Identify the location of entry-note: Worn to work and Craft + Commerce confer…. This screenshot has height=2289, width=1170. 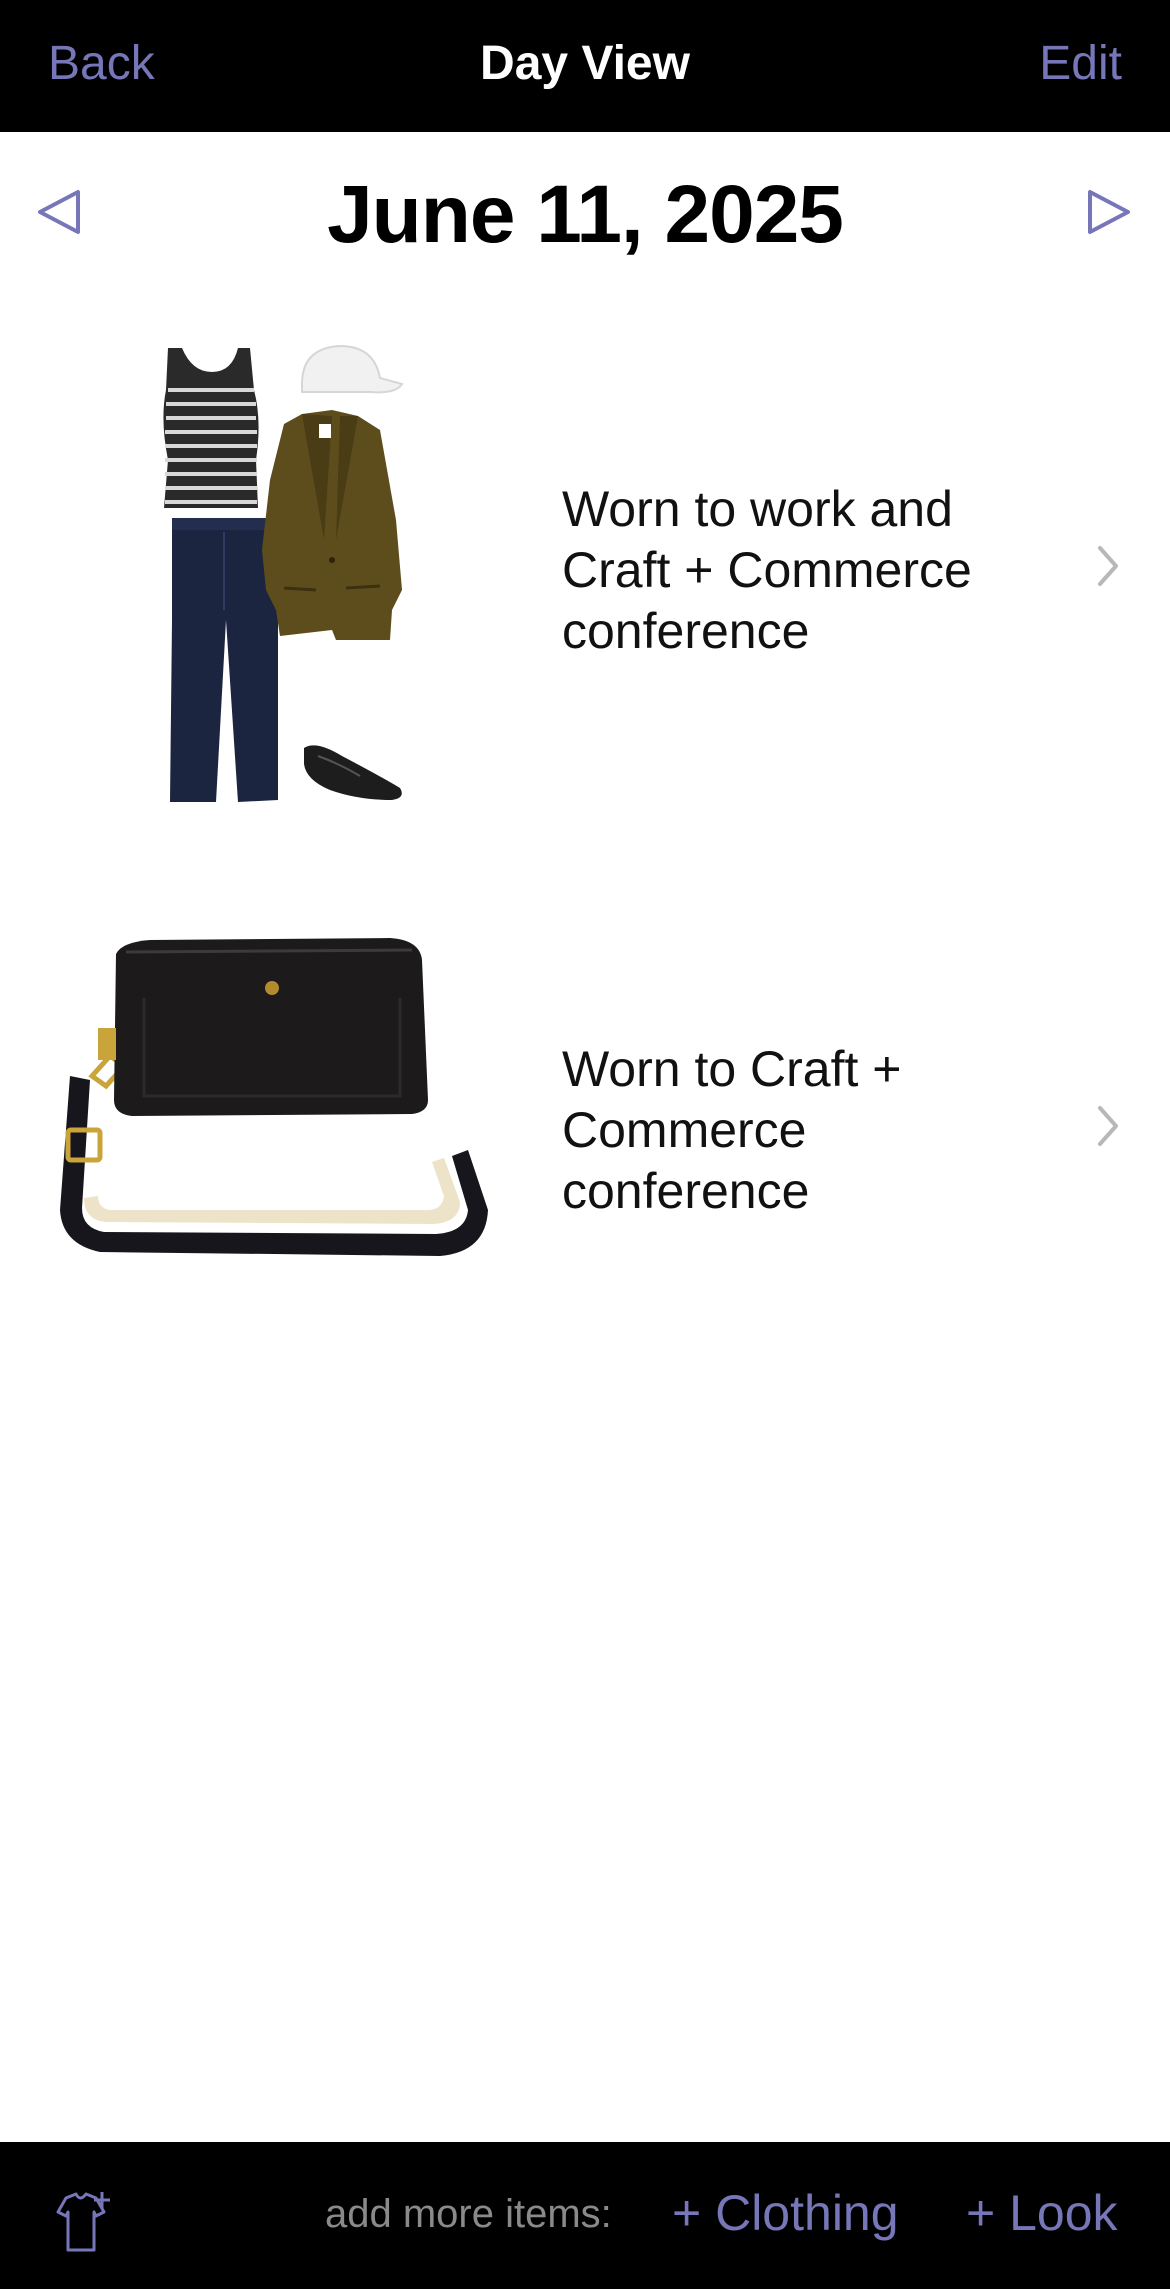
(767, 569).